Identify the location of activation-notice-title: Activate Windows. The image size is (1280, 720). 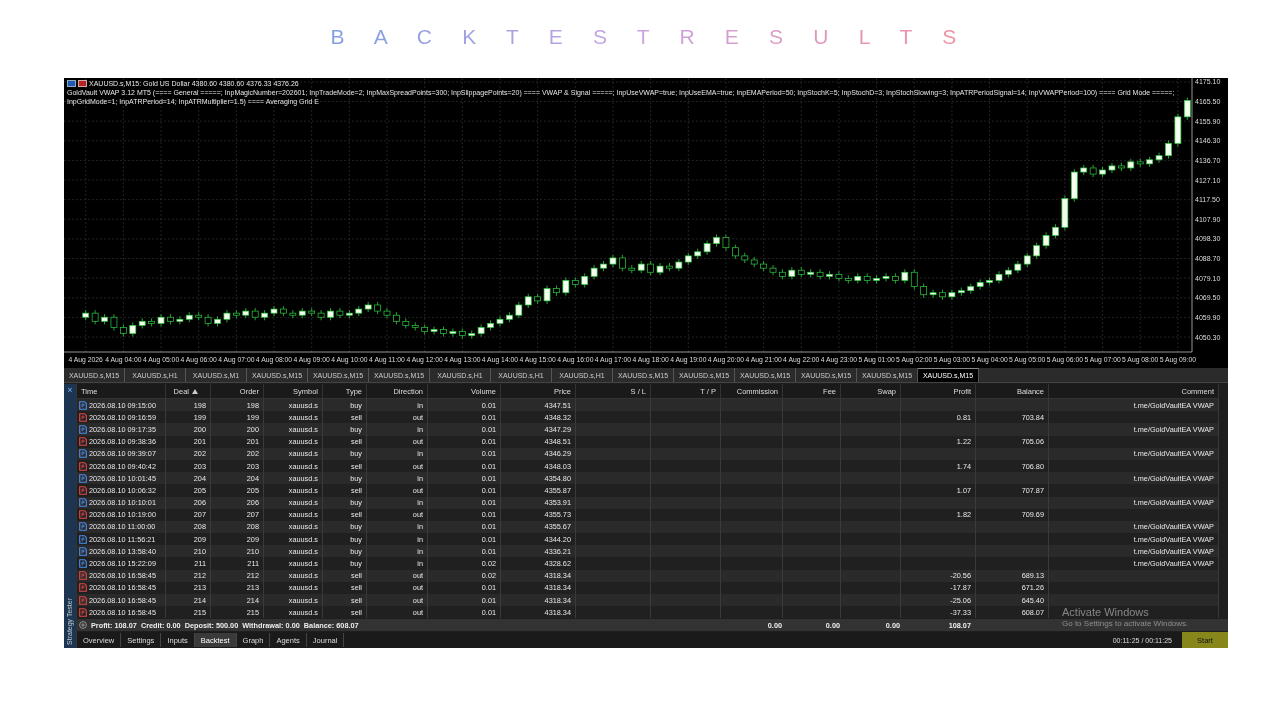
(1106, 612).